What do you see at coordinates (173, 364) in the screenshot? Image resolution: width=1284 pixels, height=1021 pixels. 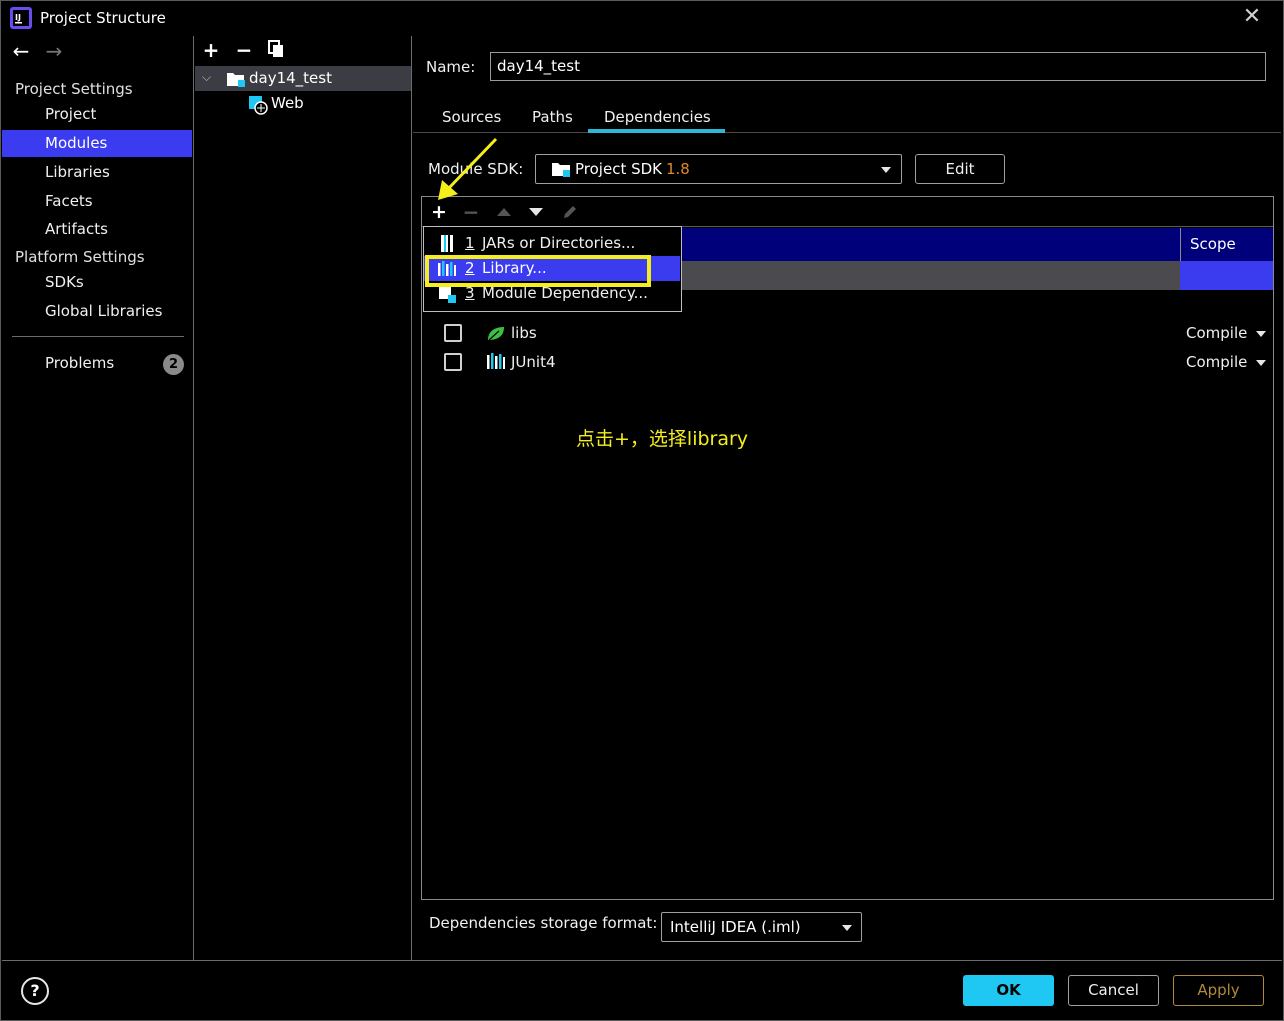 I see `problems-count-badge: 2` at bounding box center [173, 364].